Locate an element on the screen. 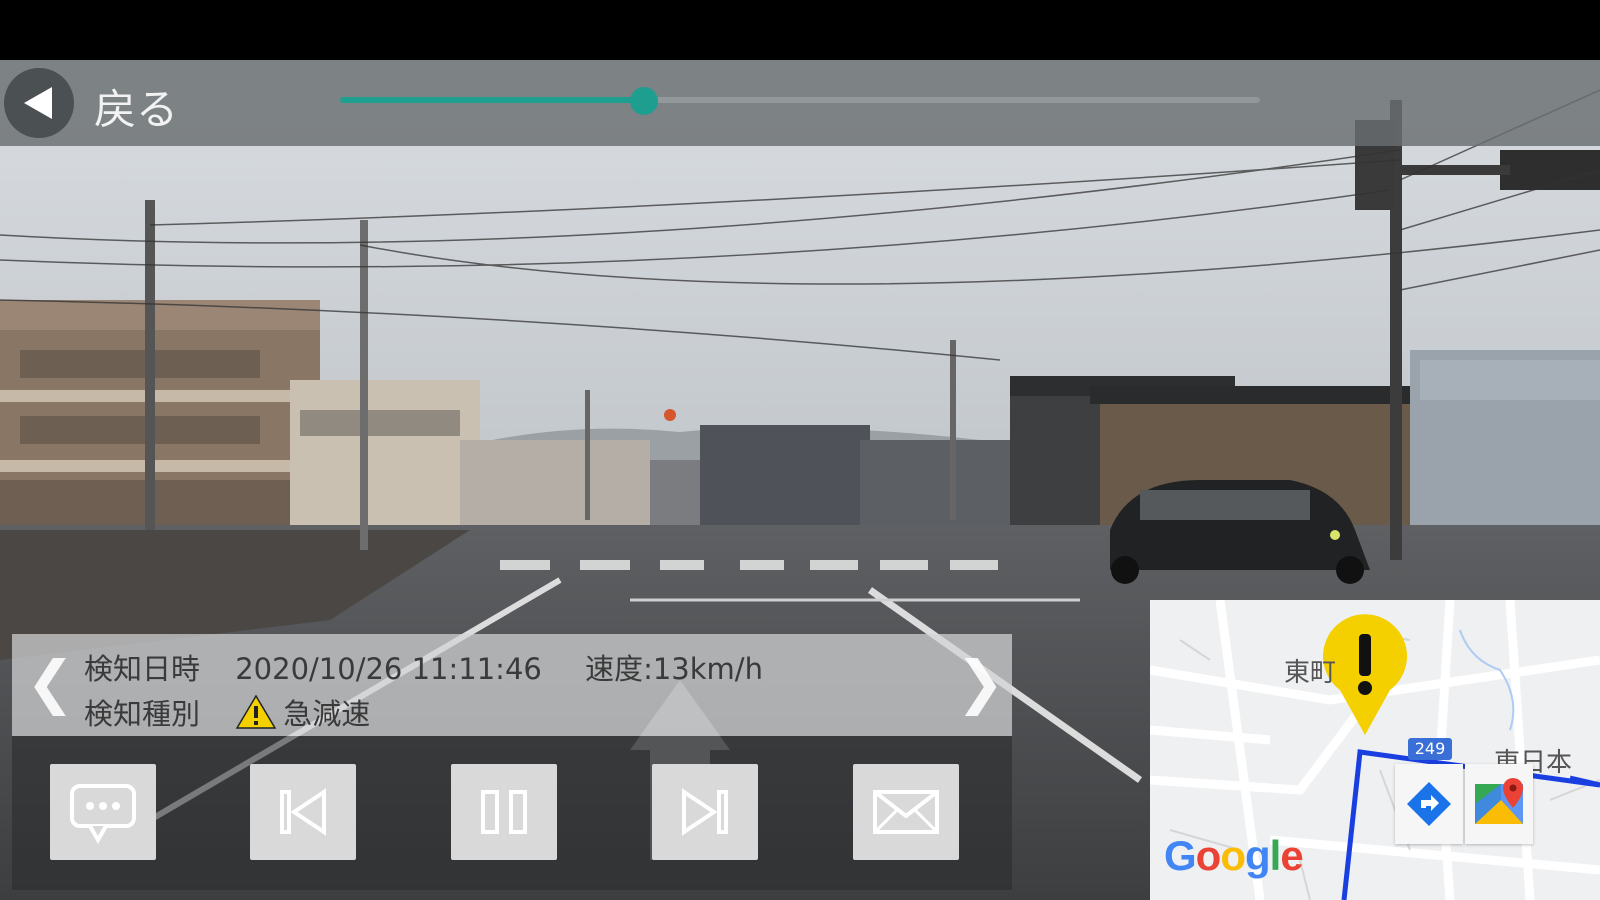 The width and height of the screenshot is (1600, 900). back-arrow-icon is located at coordinates (38, 103).